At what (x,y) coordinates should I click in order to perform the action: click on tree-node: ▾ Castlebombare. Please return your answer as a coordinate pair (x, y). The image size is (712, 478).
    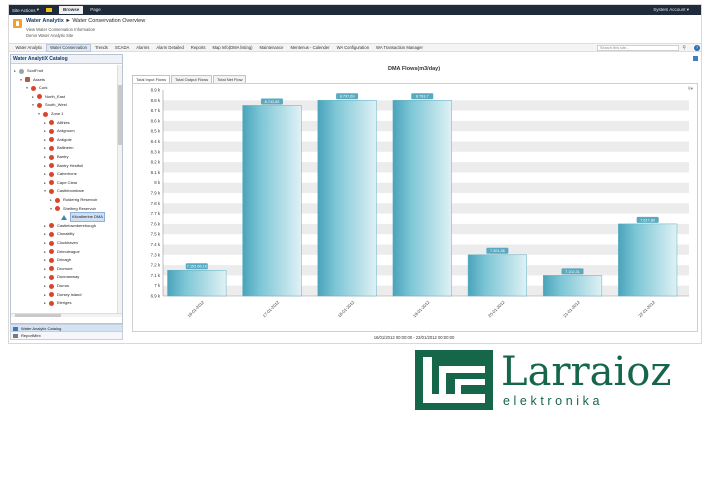
    Looking at the image, I should click on (63, 191).